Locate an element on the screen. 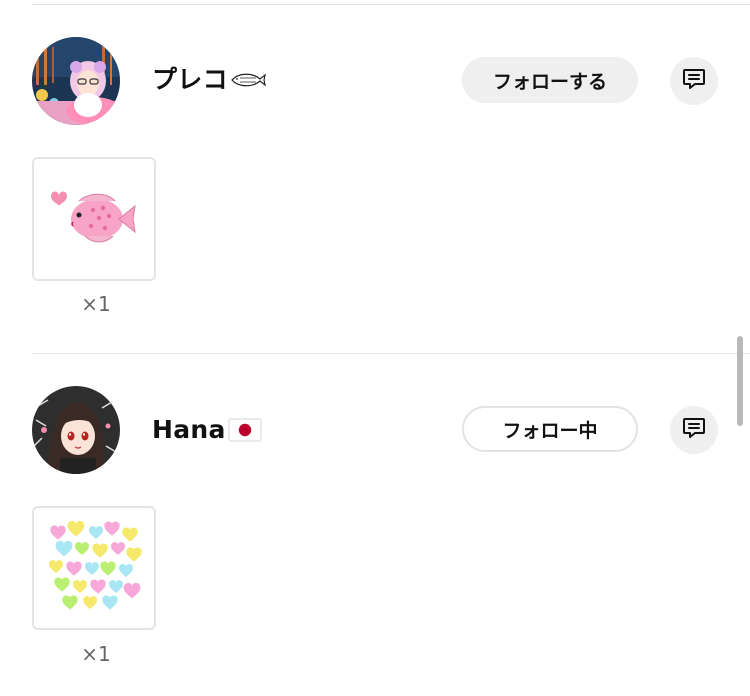 The height and width of the screenshot is (696, 750). following-button-label: フォロー中 is located at coordinates (550, 430).